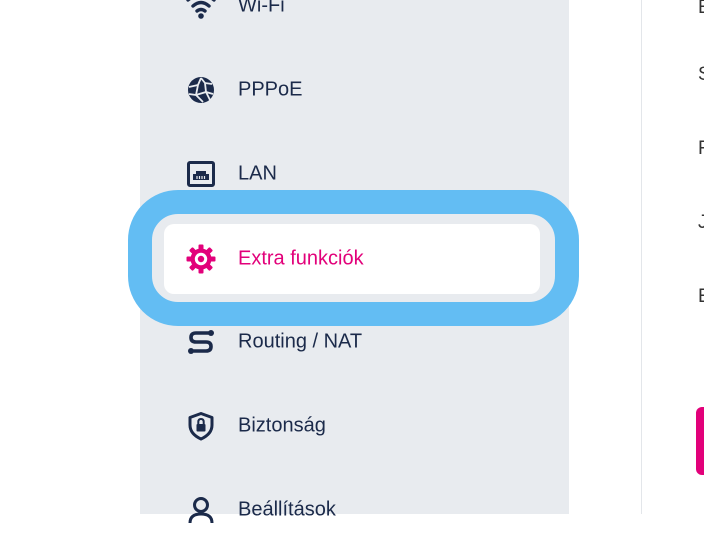  I want to click on sidebar-item-pppoe: PPPoE, so click(354, 90).